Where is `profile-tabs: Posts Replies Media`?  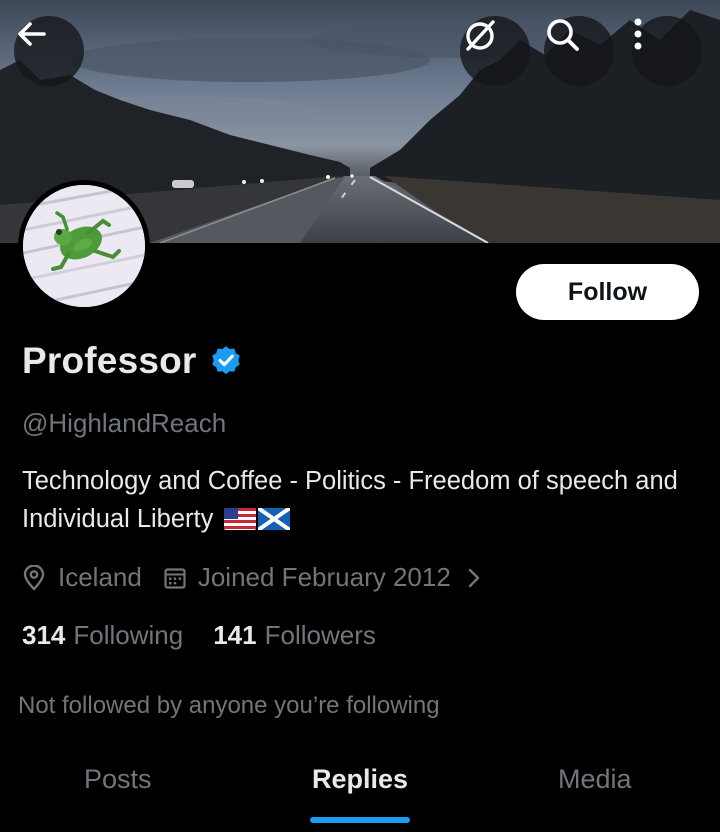
profile-tabs: Posts Replies Media is located at coordinates (360, 786).